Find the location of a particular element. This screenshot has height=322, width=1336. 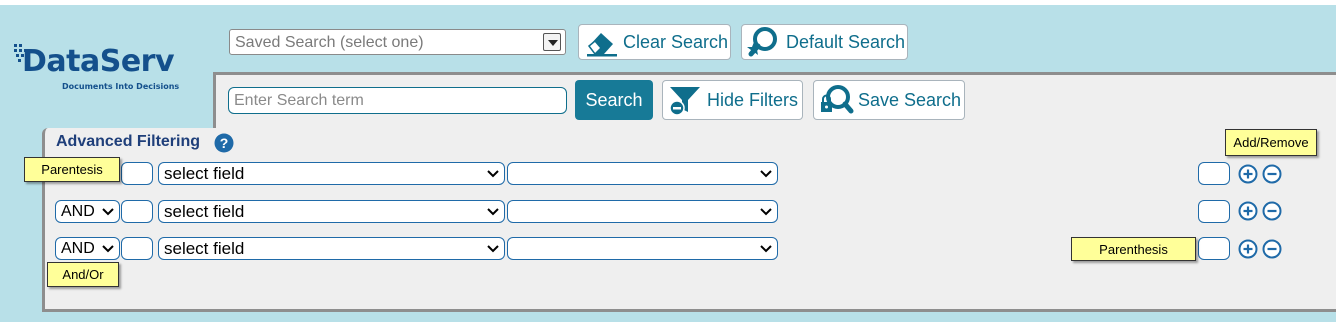

field-select-3: select field is located at coordinates (331, 248).